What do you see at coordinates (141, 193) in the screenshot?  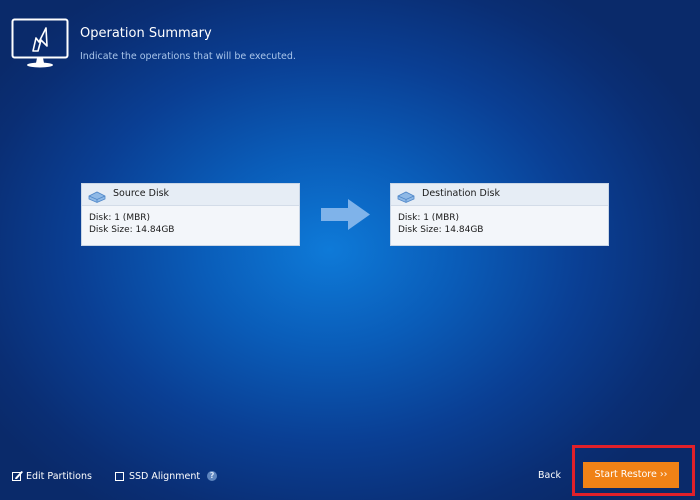 I see `source-disk-title: Source Disk` at bounding box center [141, 193].